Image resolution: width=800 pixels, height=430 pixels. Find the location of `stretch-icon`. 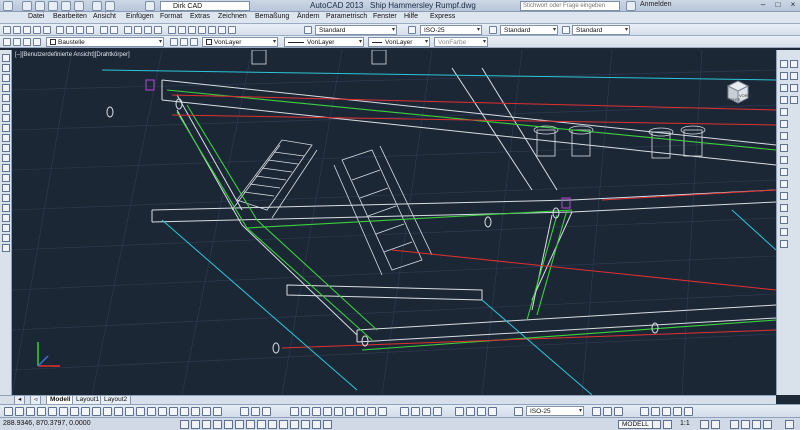

stretch-icon is located at coordinates (784, 160).